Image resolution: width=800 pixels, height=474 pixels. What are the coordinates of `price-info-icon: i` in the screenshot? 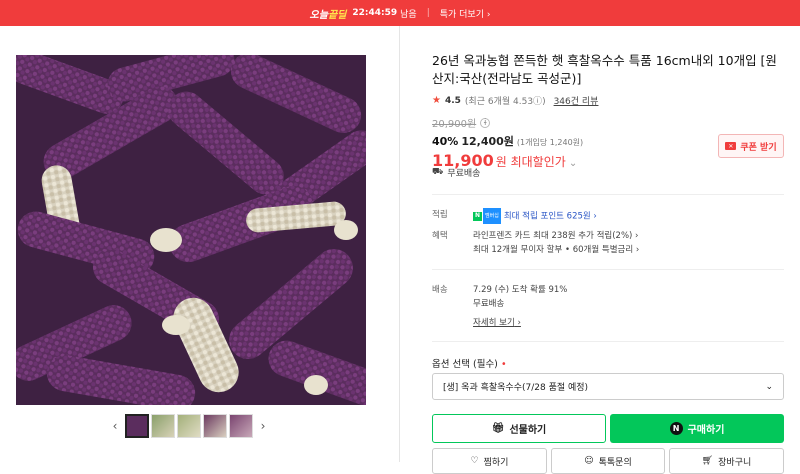 It's located at (485, 122).